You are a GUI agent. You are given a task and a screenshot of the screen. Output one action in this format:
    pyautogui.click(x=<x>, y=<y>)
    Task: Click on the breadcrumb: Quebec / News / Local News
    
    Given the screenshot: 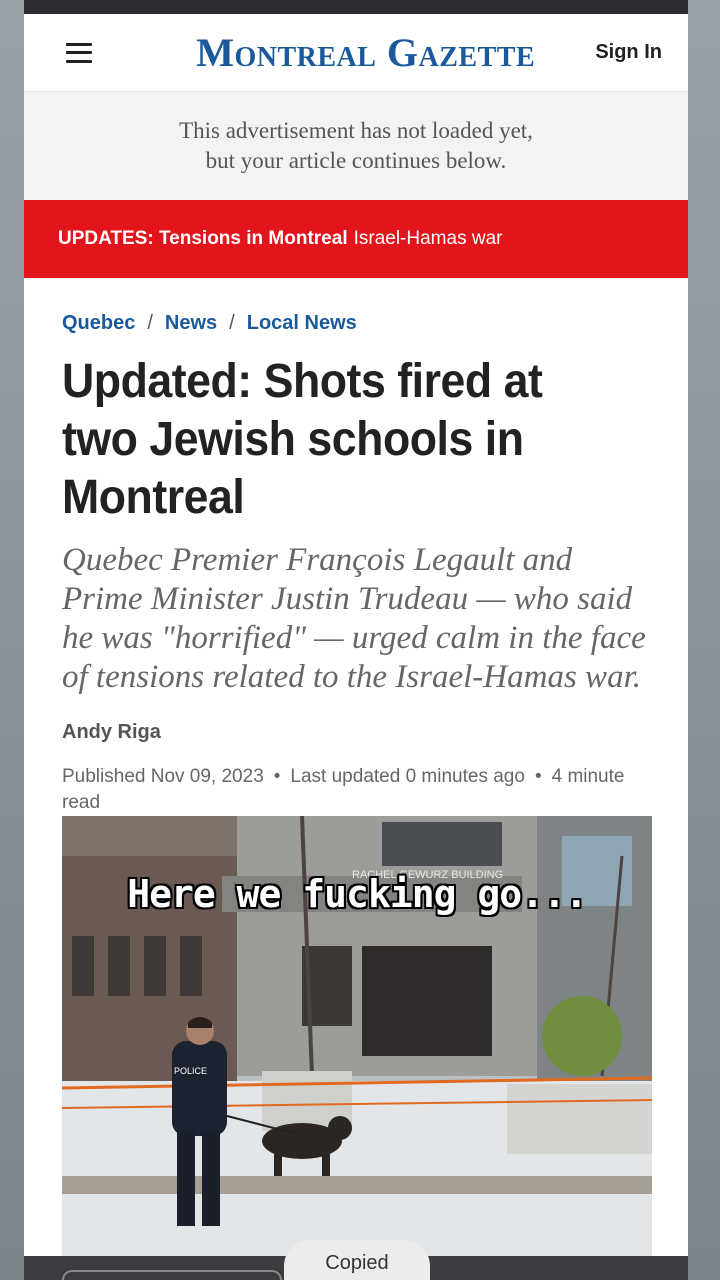 What is the action you would take?
    pyautogui.click(x=356, y=323)
    